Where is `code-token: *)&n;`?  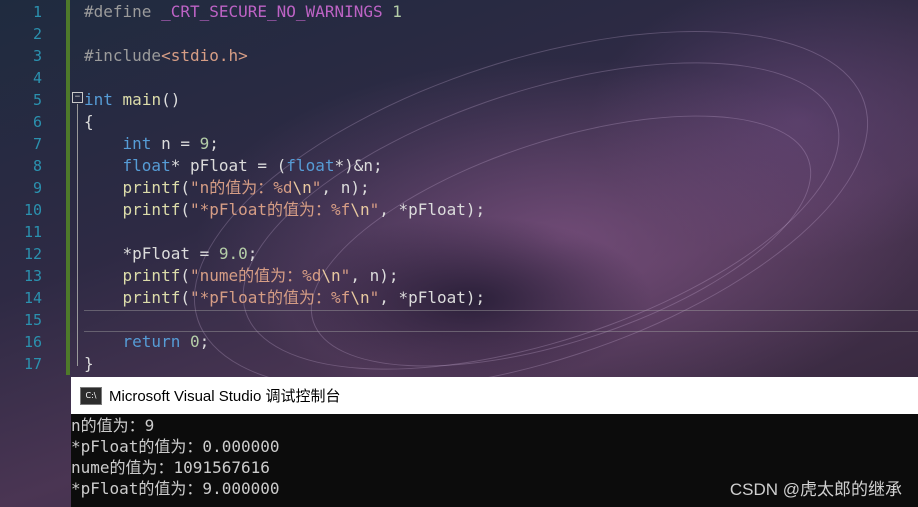
code-token: *)&n; is located at coordinates (358, 165).